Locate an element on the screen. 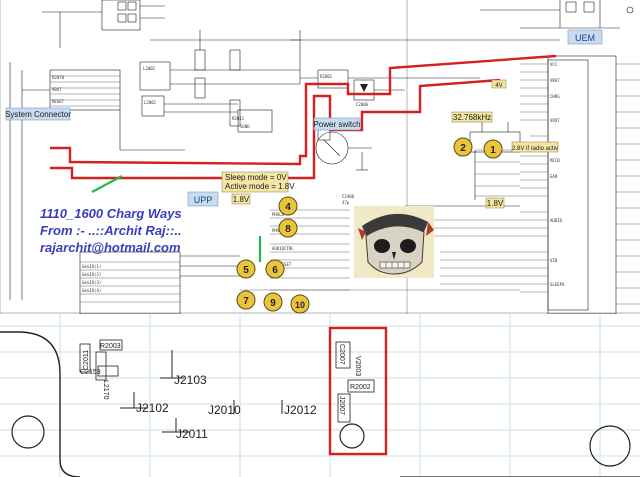 The height and width of the screenshot is (477, 640). test-point-2: 2 is located at coordinates (463, 147).